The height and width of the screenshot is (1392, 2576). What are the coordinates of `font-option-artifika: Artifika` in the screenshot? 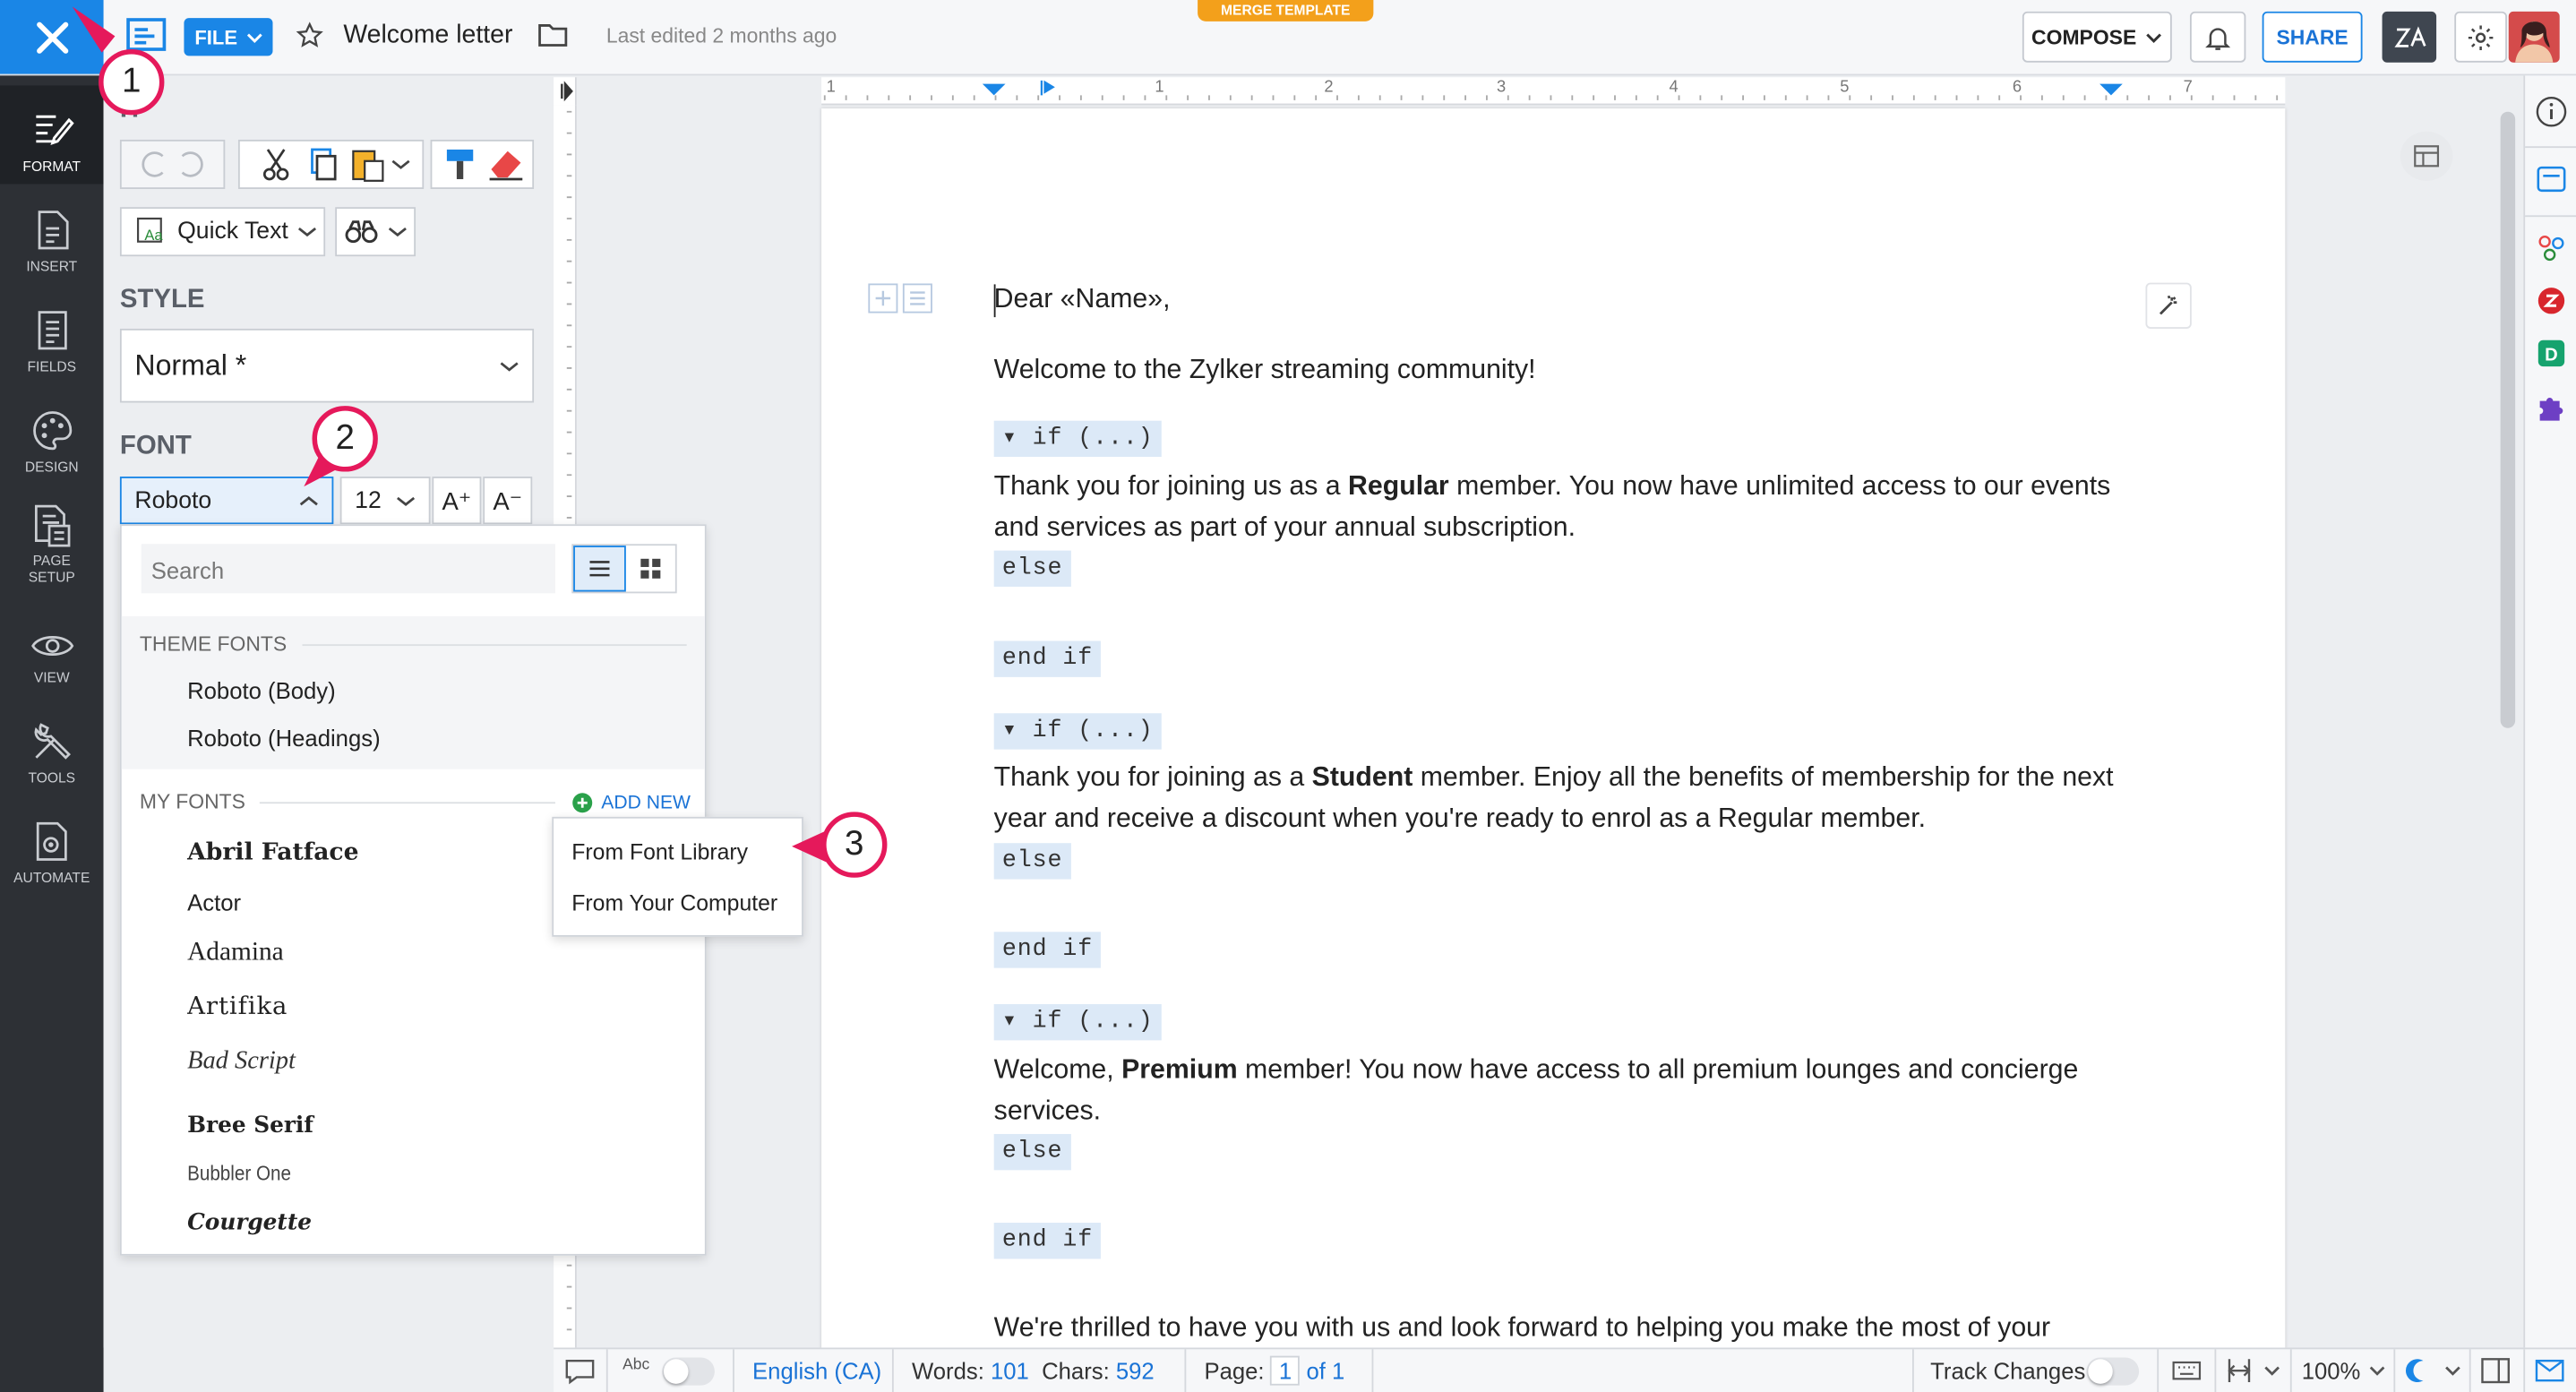 It's located at (237, 1005).